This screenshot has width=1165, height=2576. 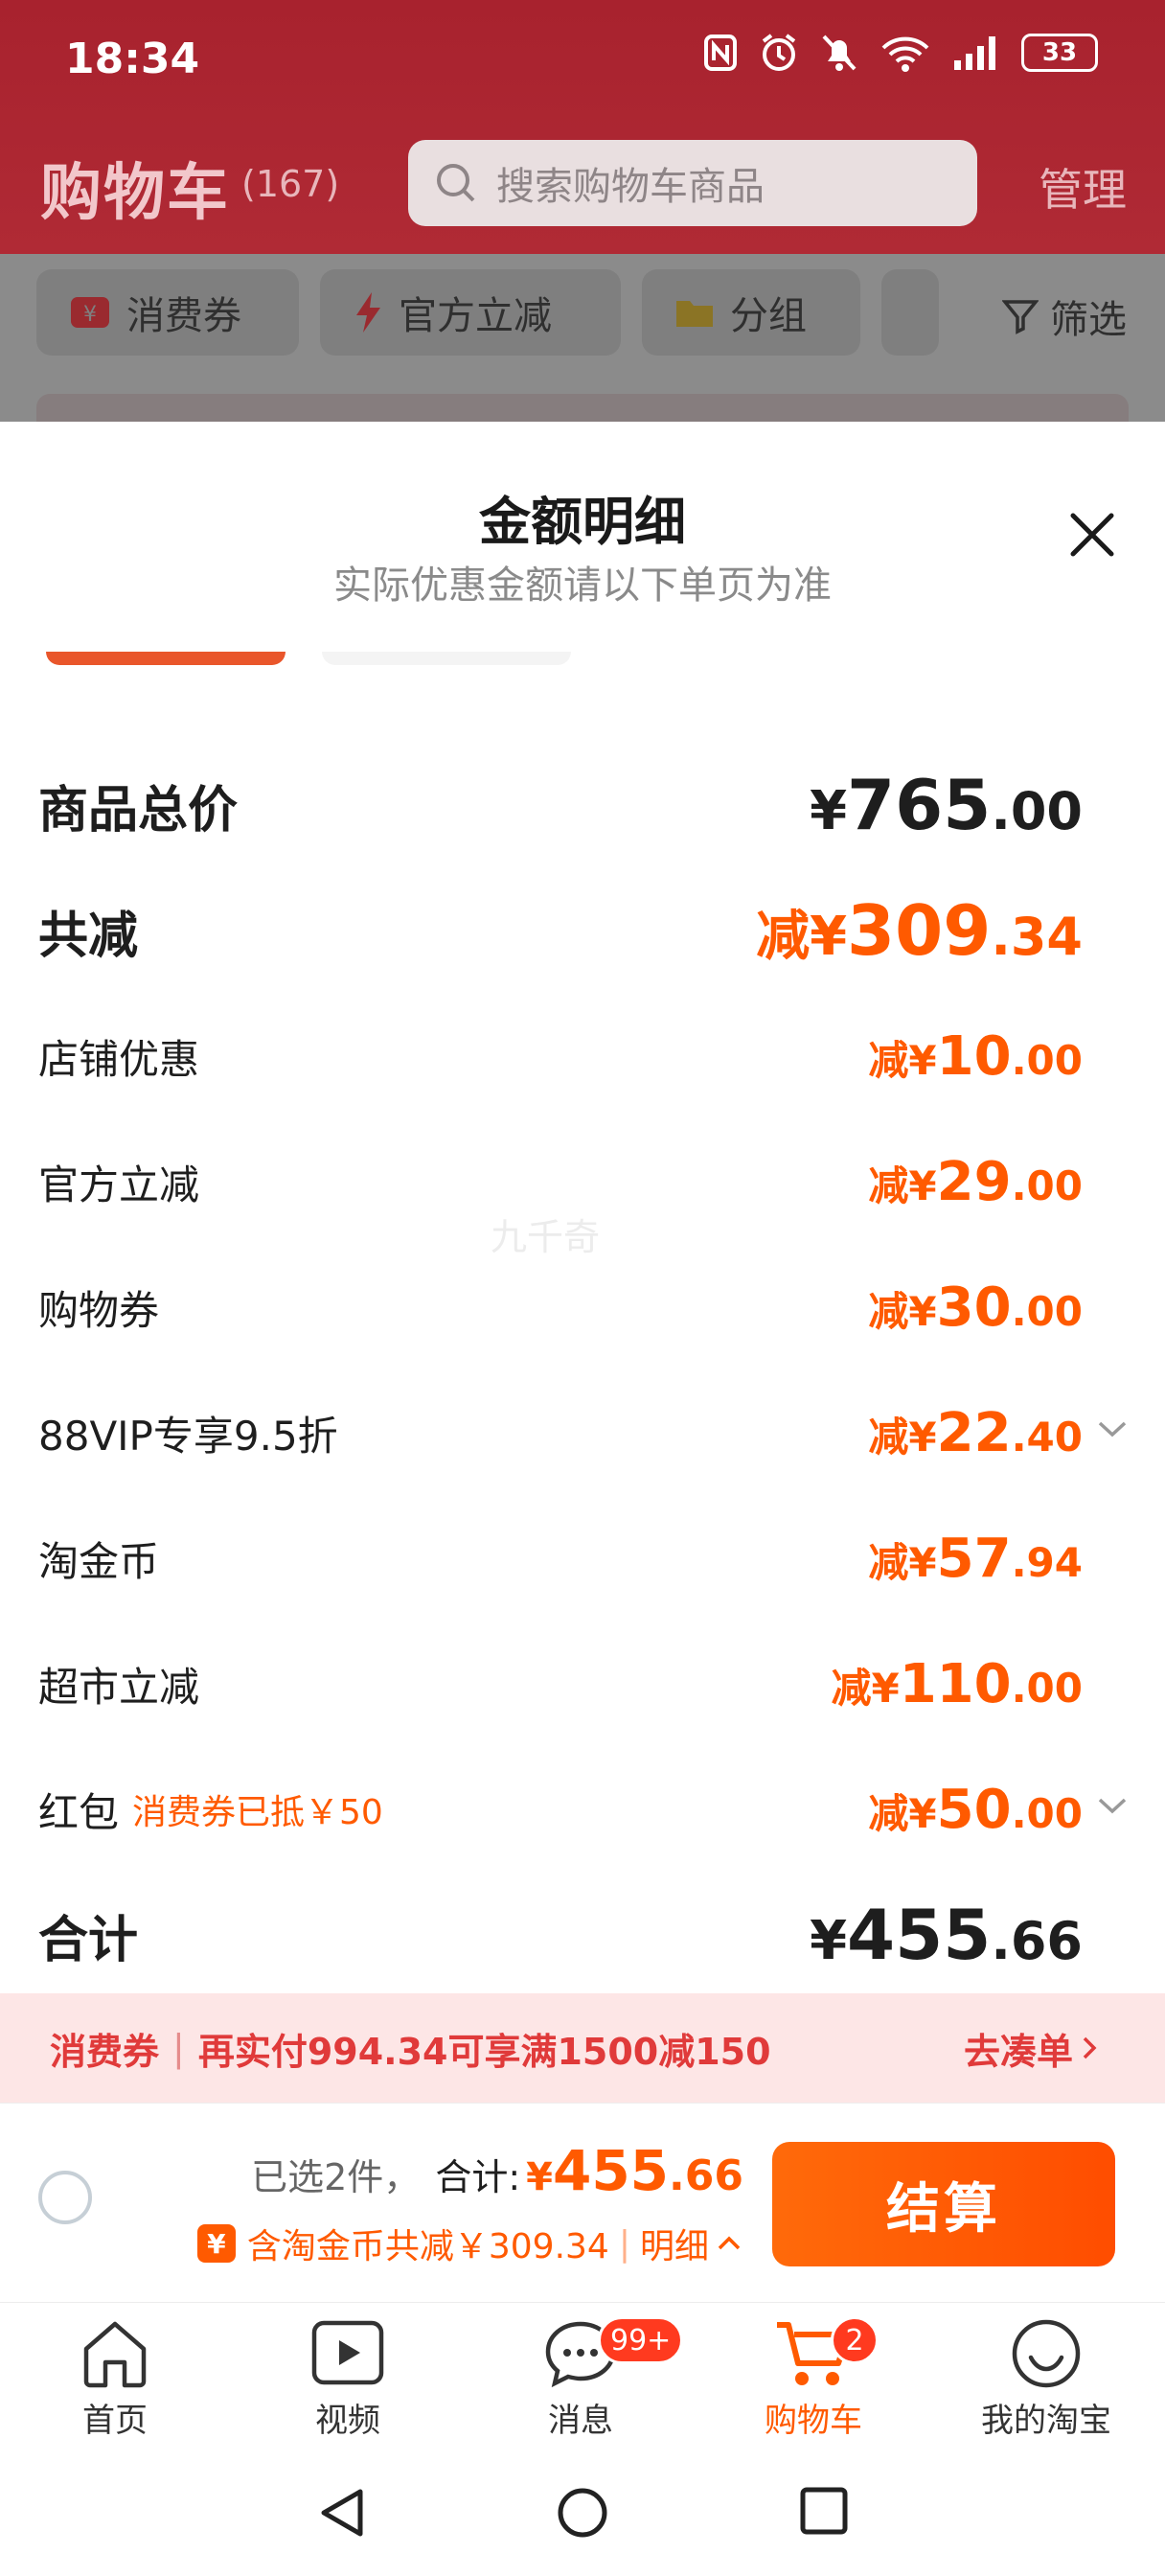 I want to click on row-amount: ¥455.66, so click(x=947, y=1935).